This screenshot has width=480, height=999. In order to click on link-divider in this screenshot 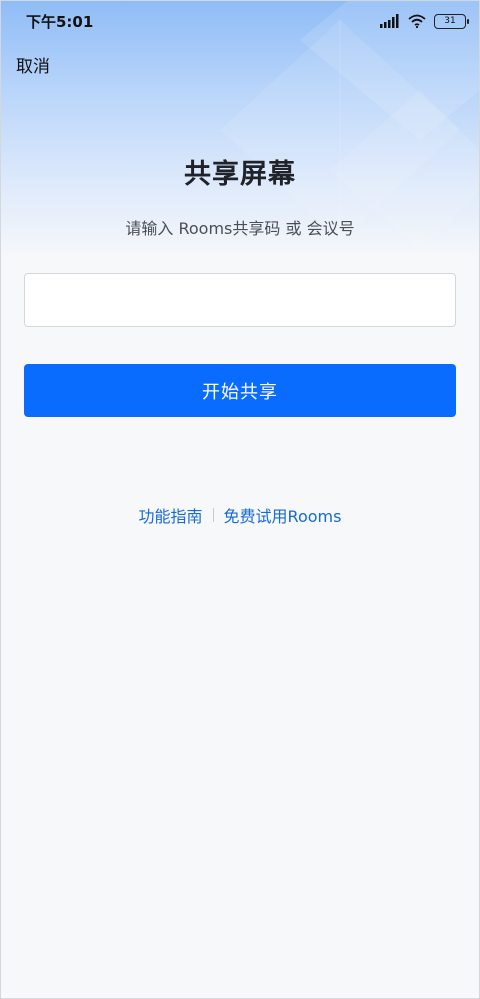, I will do `click(213, 515)`.